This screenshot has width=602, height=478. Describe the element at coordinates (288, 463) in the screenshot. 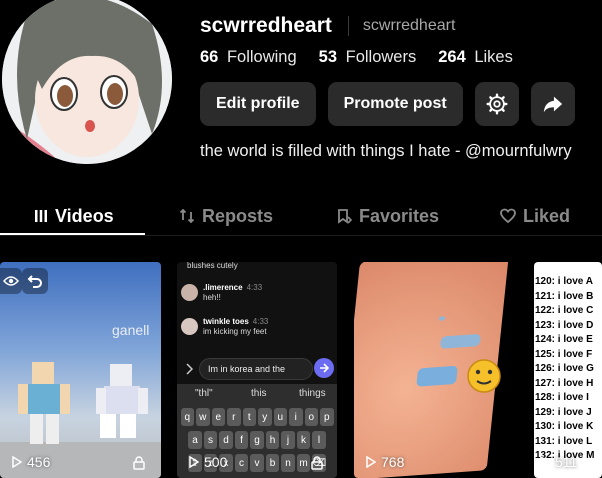

I see `key: n` at that location.